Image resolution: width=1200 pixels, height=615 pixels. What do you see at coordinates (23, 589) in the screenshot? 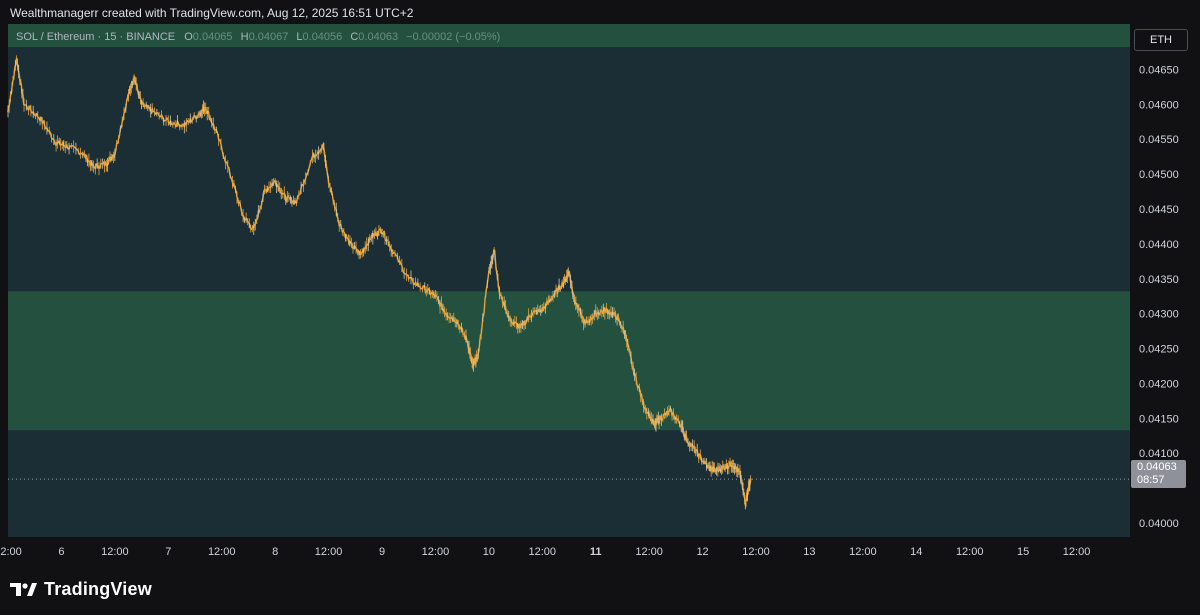
I see `tradingview-logo-icon` at bounding box center [23, 589].